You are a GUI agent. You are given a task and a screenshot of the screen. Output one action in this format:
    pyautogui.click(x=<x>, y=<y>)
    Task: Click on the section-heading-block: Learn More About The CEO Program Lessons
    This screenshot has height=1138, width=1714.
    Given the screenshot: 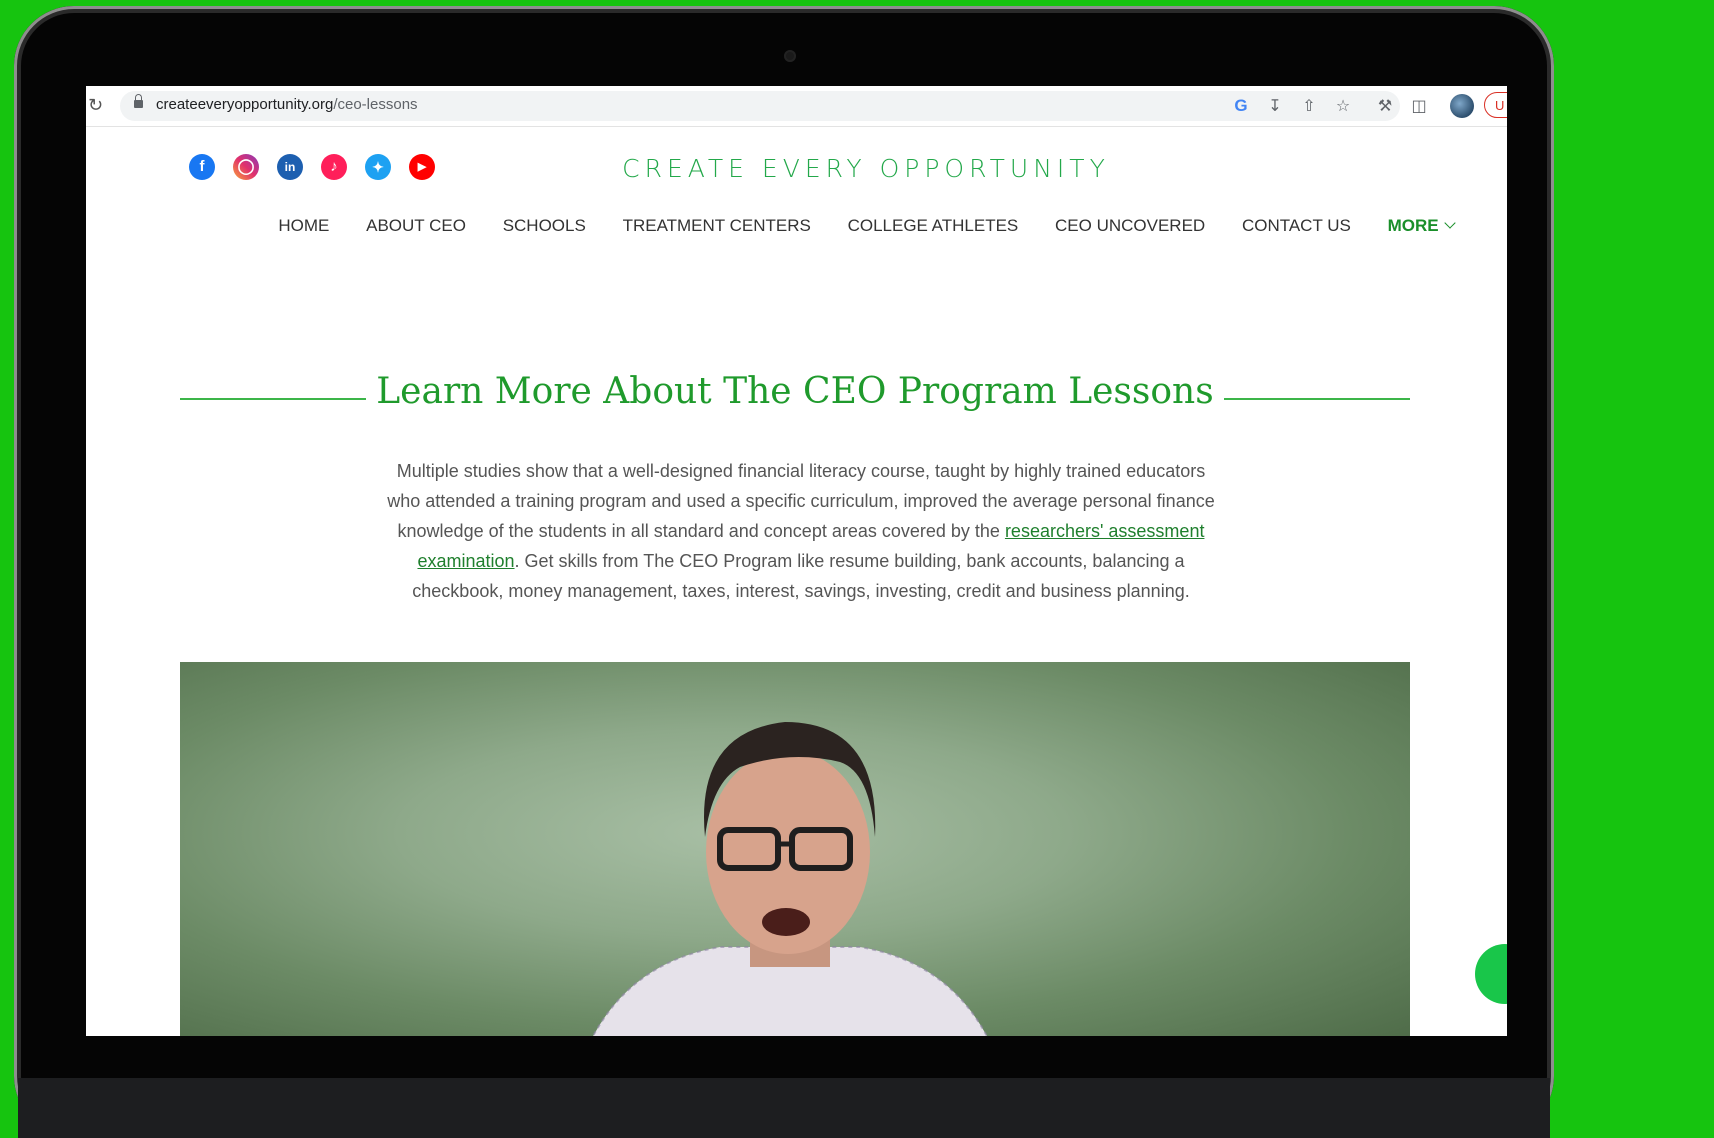 What is the action you would take?
    pyautogui.click(x=795, y=399)
    